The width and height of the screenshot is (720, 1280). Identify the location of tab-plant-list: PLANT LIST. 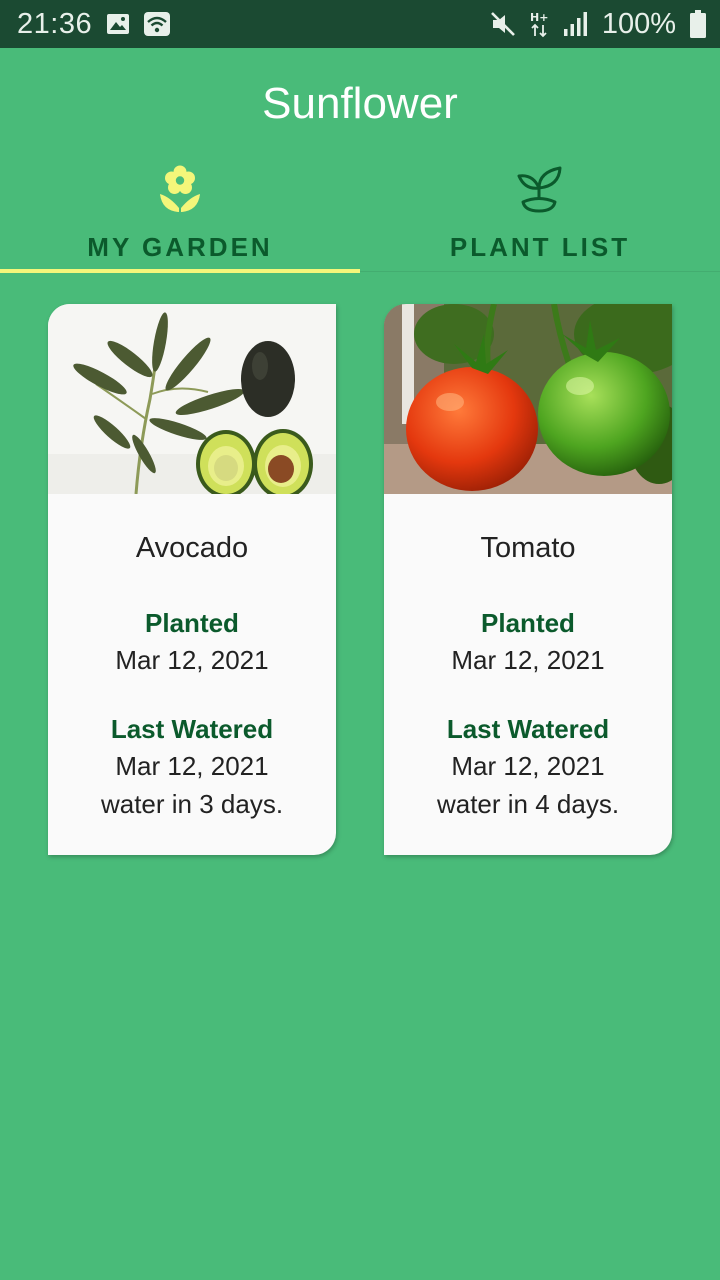
(540, 211).